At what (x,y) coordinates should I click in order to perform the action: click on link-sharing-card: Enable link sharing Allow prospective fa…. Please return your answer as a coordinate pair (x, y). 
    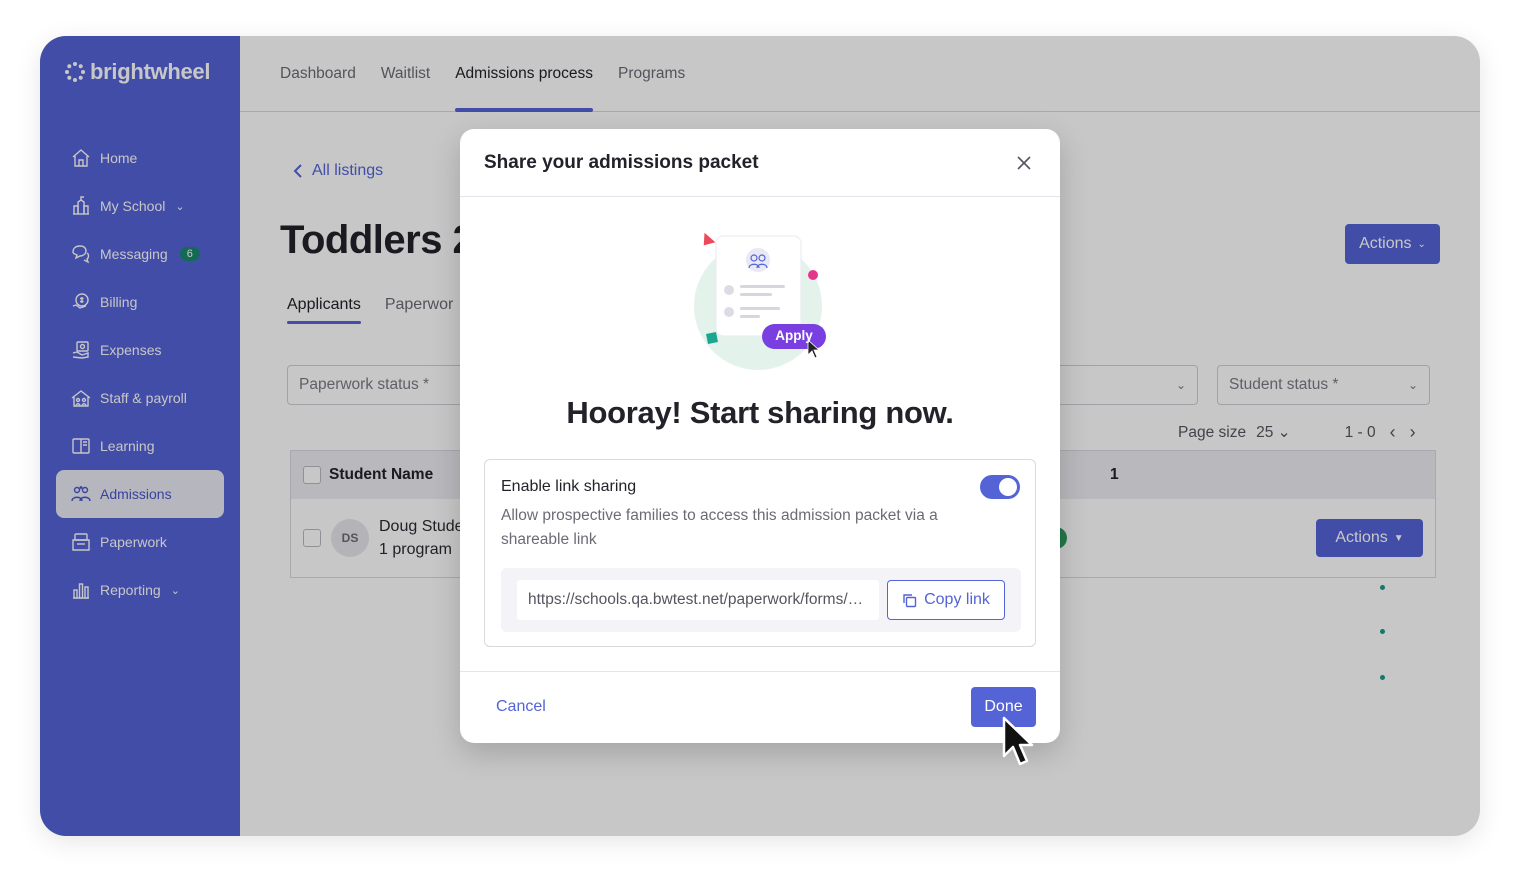
    Looking at the image, I should click on (760, 553).